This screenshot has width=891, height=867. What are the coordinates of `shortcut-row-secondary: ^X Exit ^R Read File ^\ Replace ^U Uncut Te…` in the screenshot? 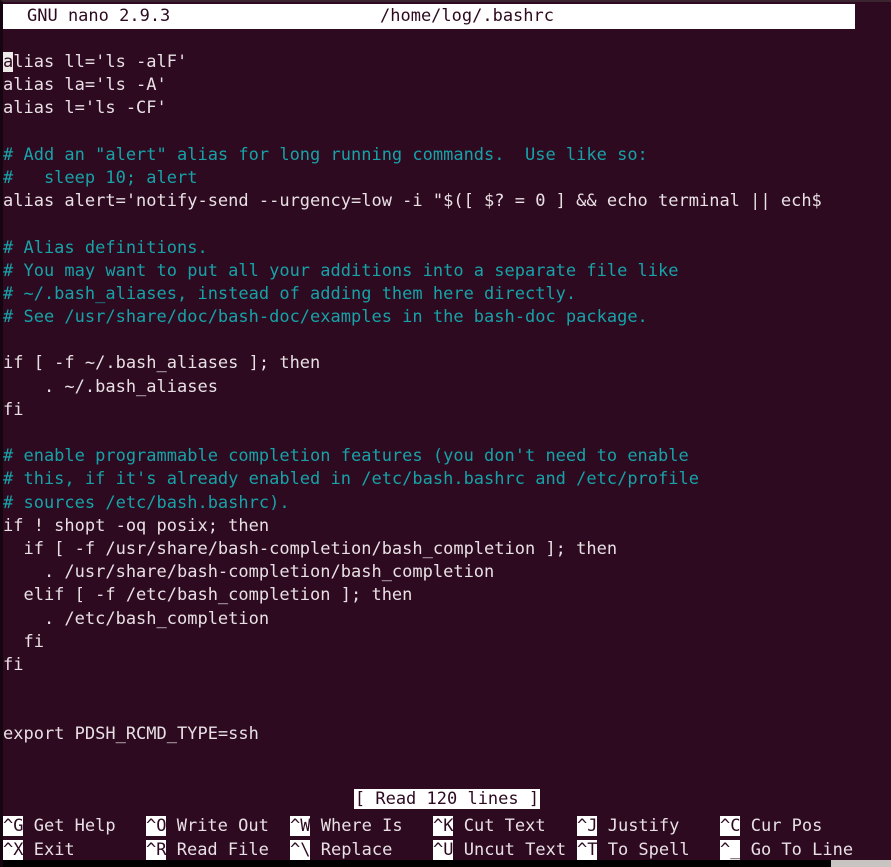 It's located at (447, 850).